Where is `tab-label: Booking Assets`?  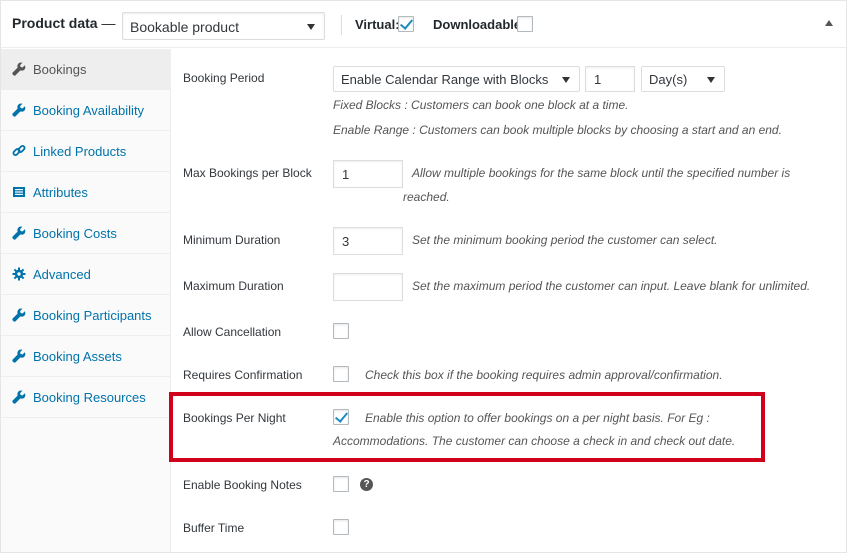
tab-label: Booking Assets is located at coordinates (77, 356).